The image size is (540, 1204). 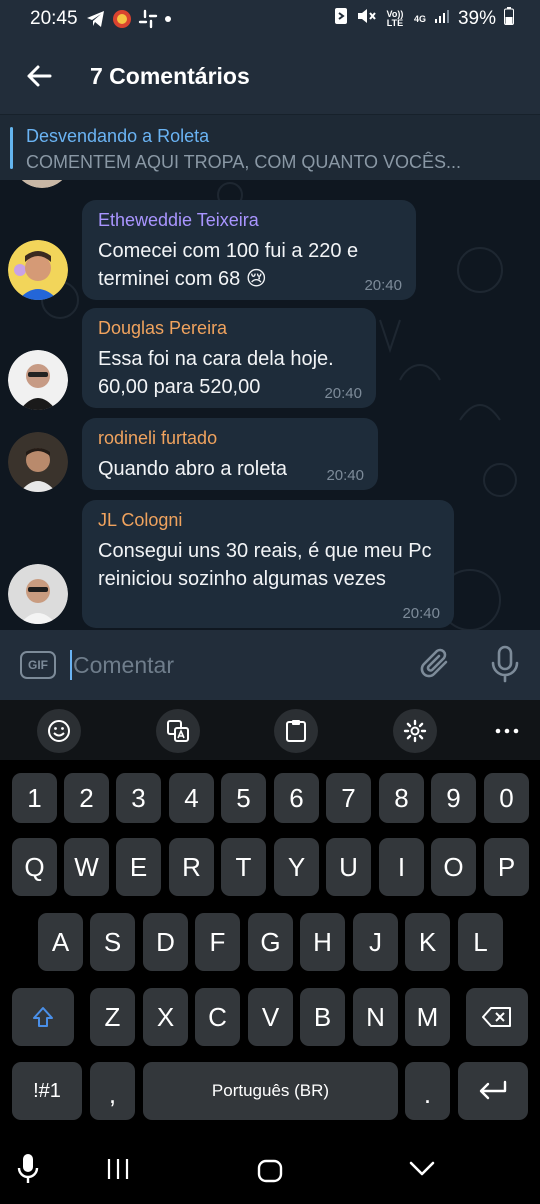 I want to click on key-h: H, so click(x=322, y=942).